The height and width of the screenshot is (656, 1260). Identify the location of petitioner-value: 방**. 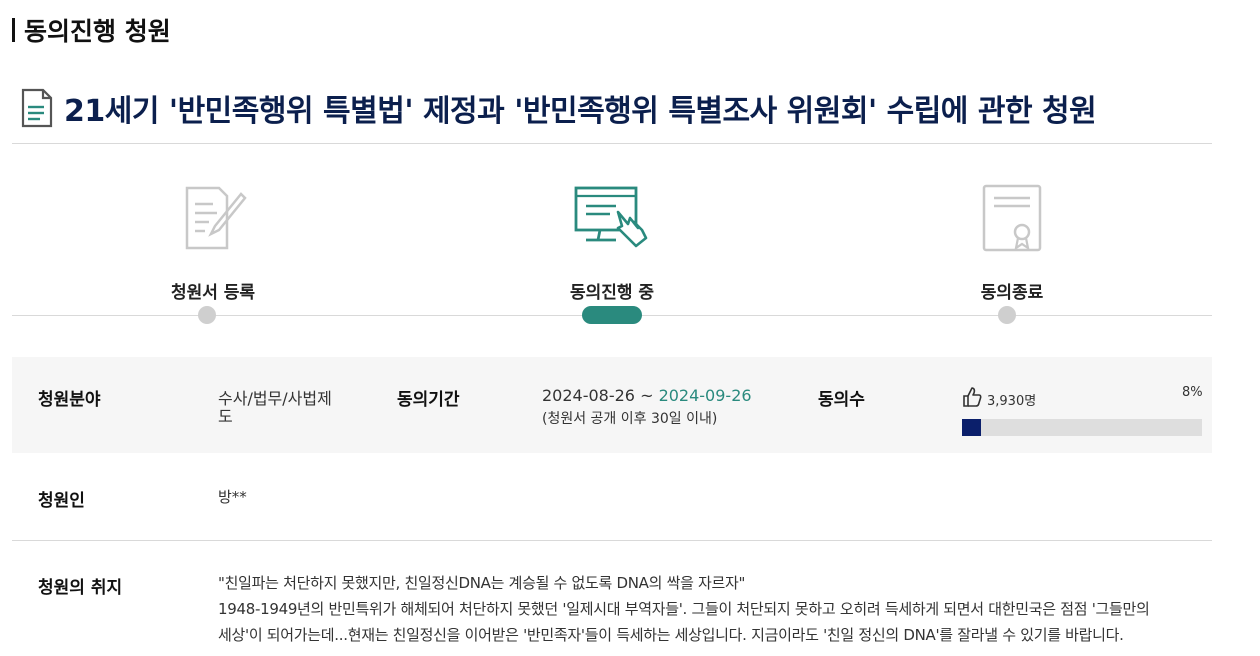
(232, 497).